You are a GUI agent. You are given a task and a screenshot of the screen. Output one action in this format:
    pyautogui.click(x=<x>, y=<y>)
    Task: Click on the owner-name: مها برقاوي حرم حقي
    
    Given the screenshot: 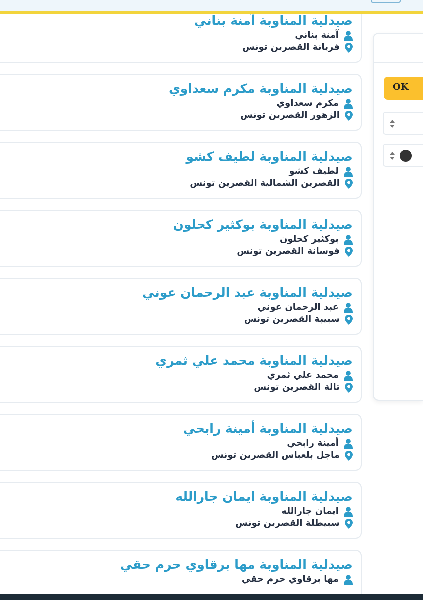 What is the action you would take?
    pyautogui.click(x=290, y=580)
    